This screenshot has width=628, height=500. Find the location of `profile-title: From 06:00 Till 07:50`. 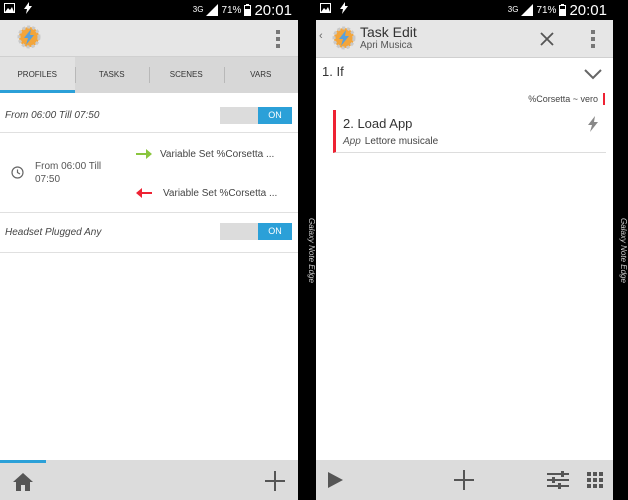

profile-title: From 06:00 Till 07:50 is located at coordinates (52, 115).